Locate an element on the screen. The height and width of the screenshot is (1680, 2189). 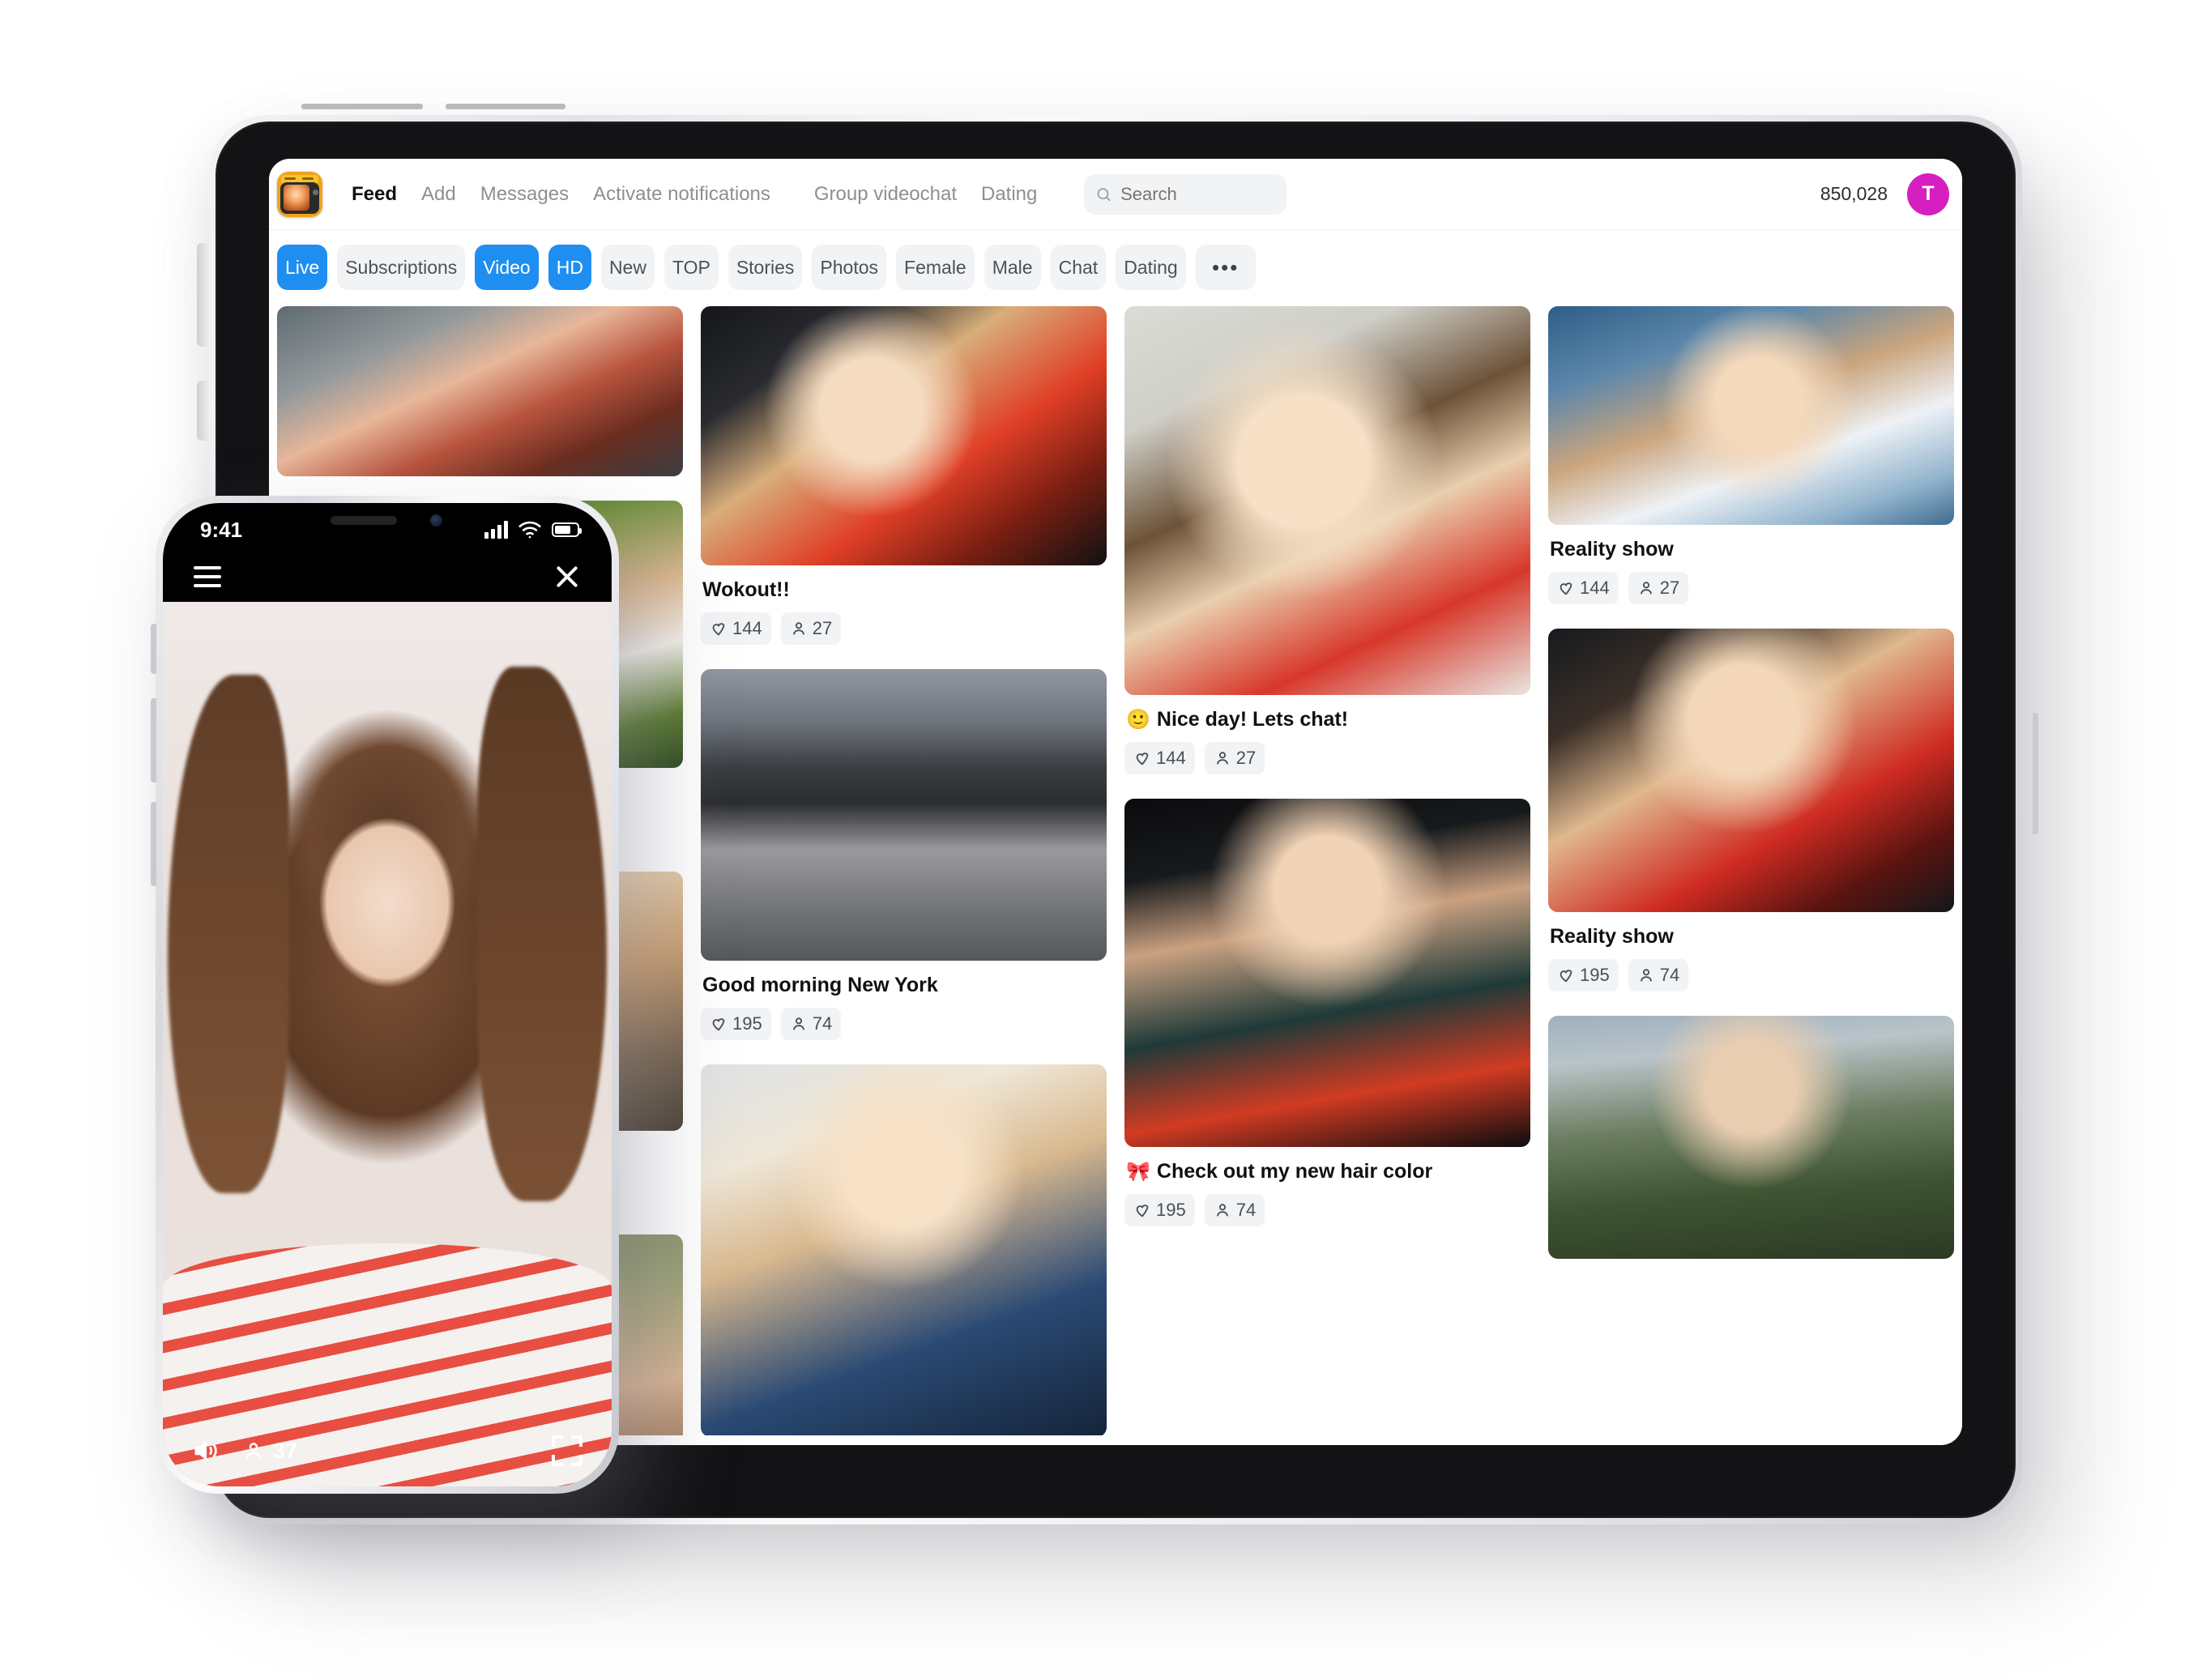
card-caption: 🎀 Check out my new hair color is located at coordinates (1328, 1171).